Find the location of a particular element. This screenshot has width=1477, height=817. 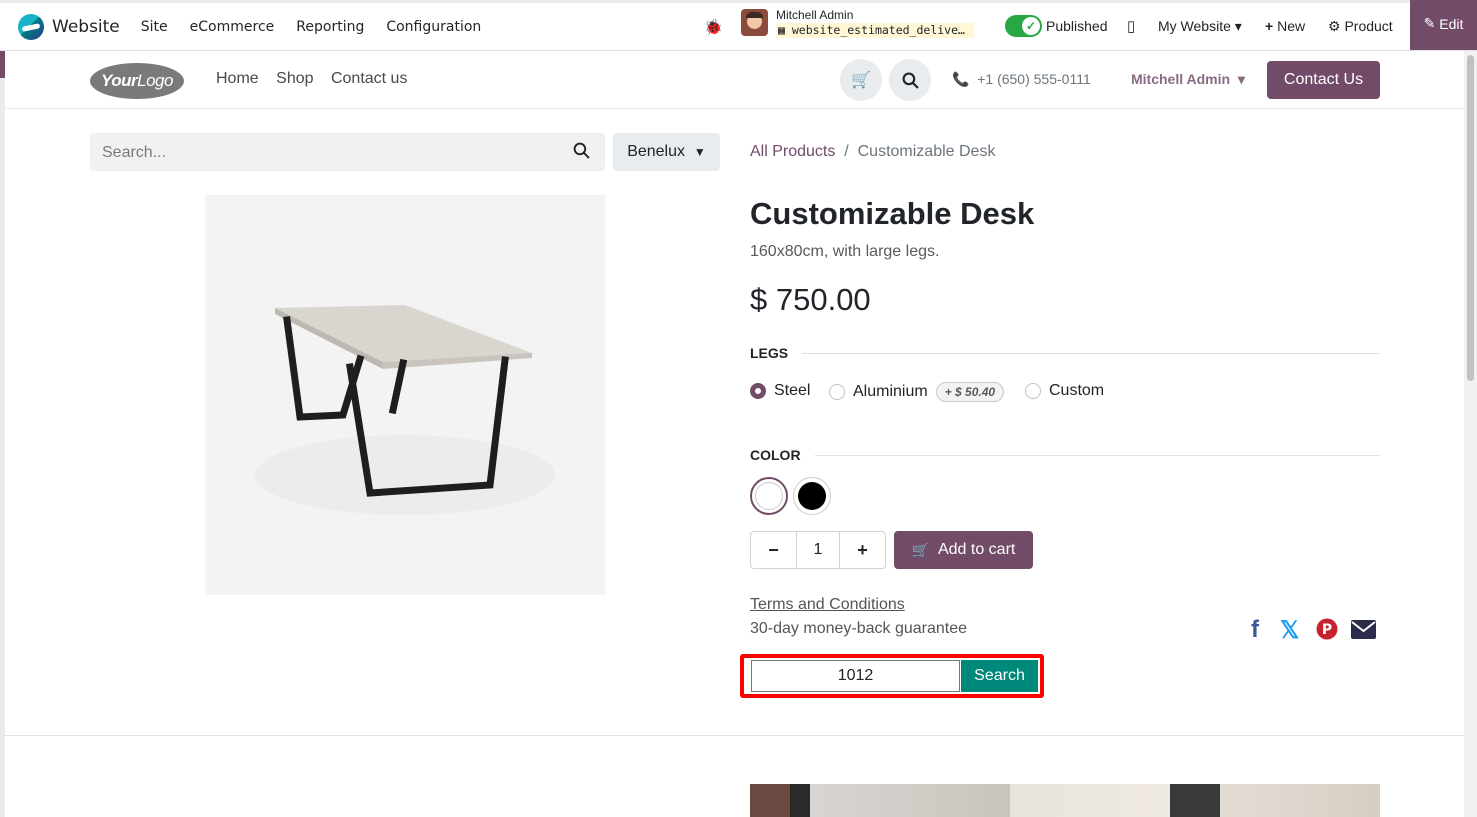

admin-menu: Site eCommerce Reporting Configuration is located at coordinates (322, 27).